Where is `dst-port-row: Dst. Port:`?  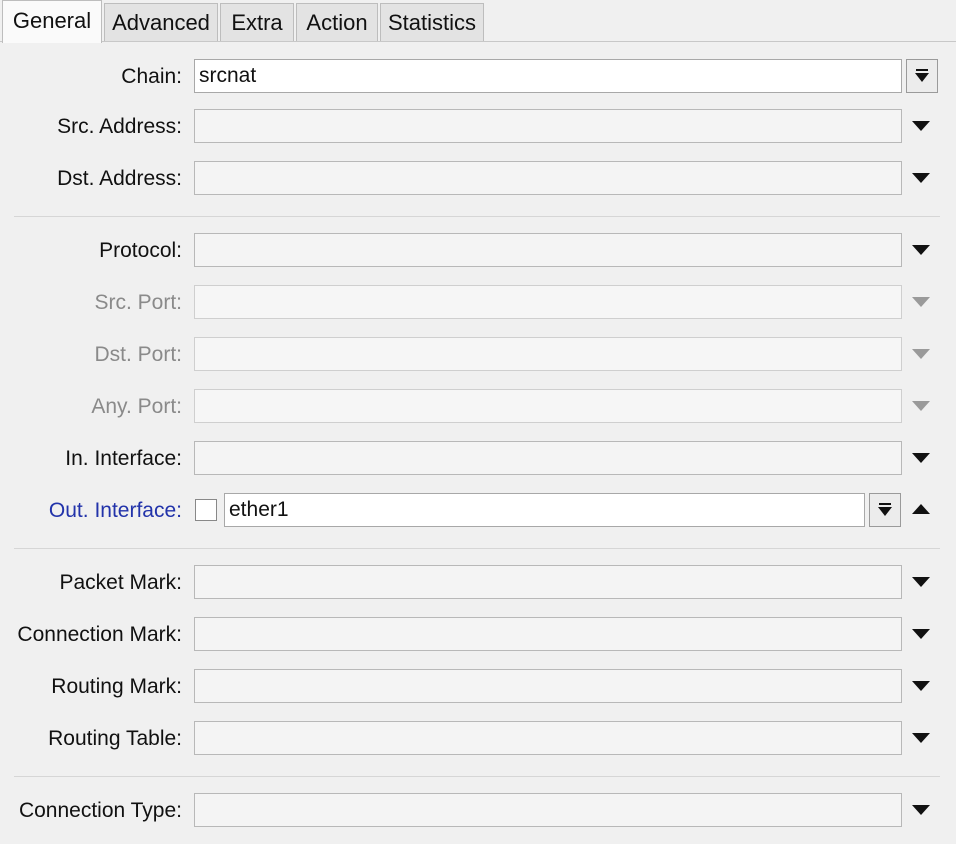 dst-port-row: Dst. Port: is located at coordinates (478, 355).